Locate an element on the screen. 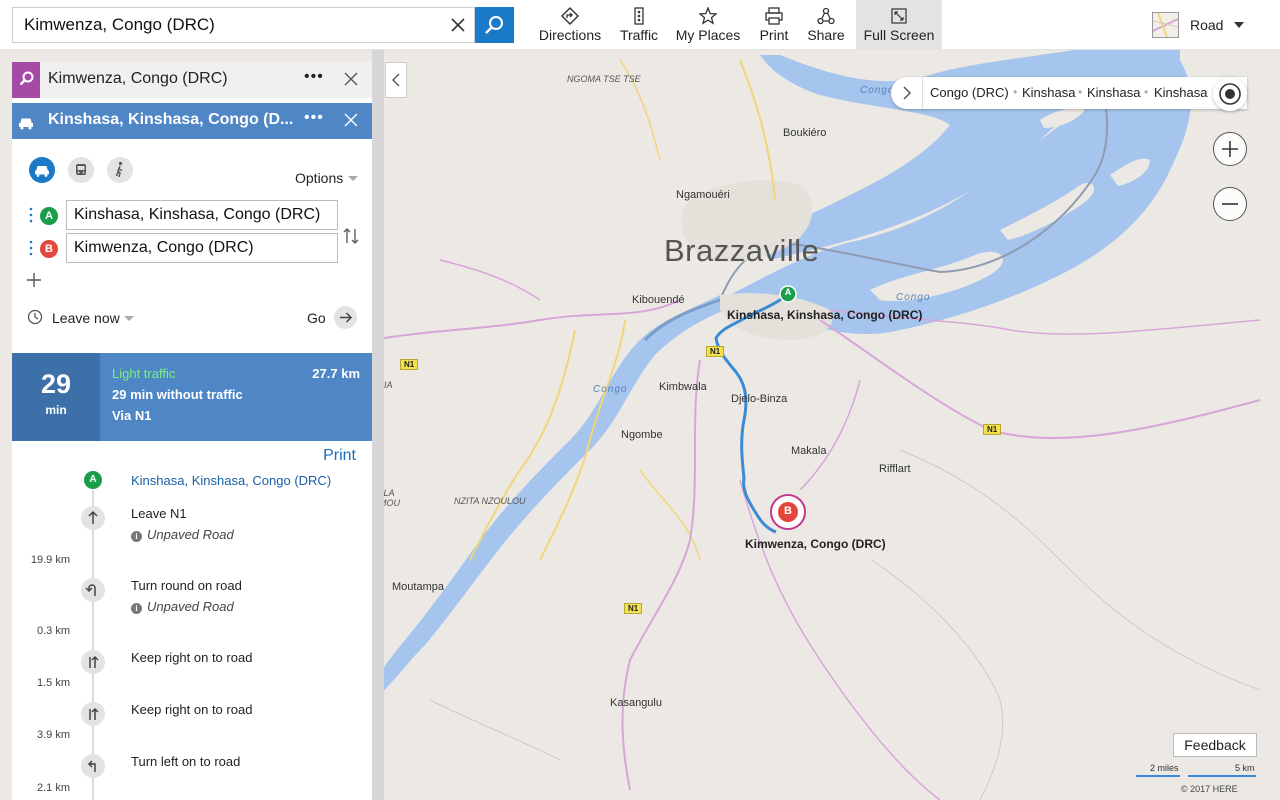 The image size is (1280, 800). options-button: Options is located at coordinates (319, 178).